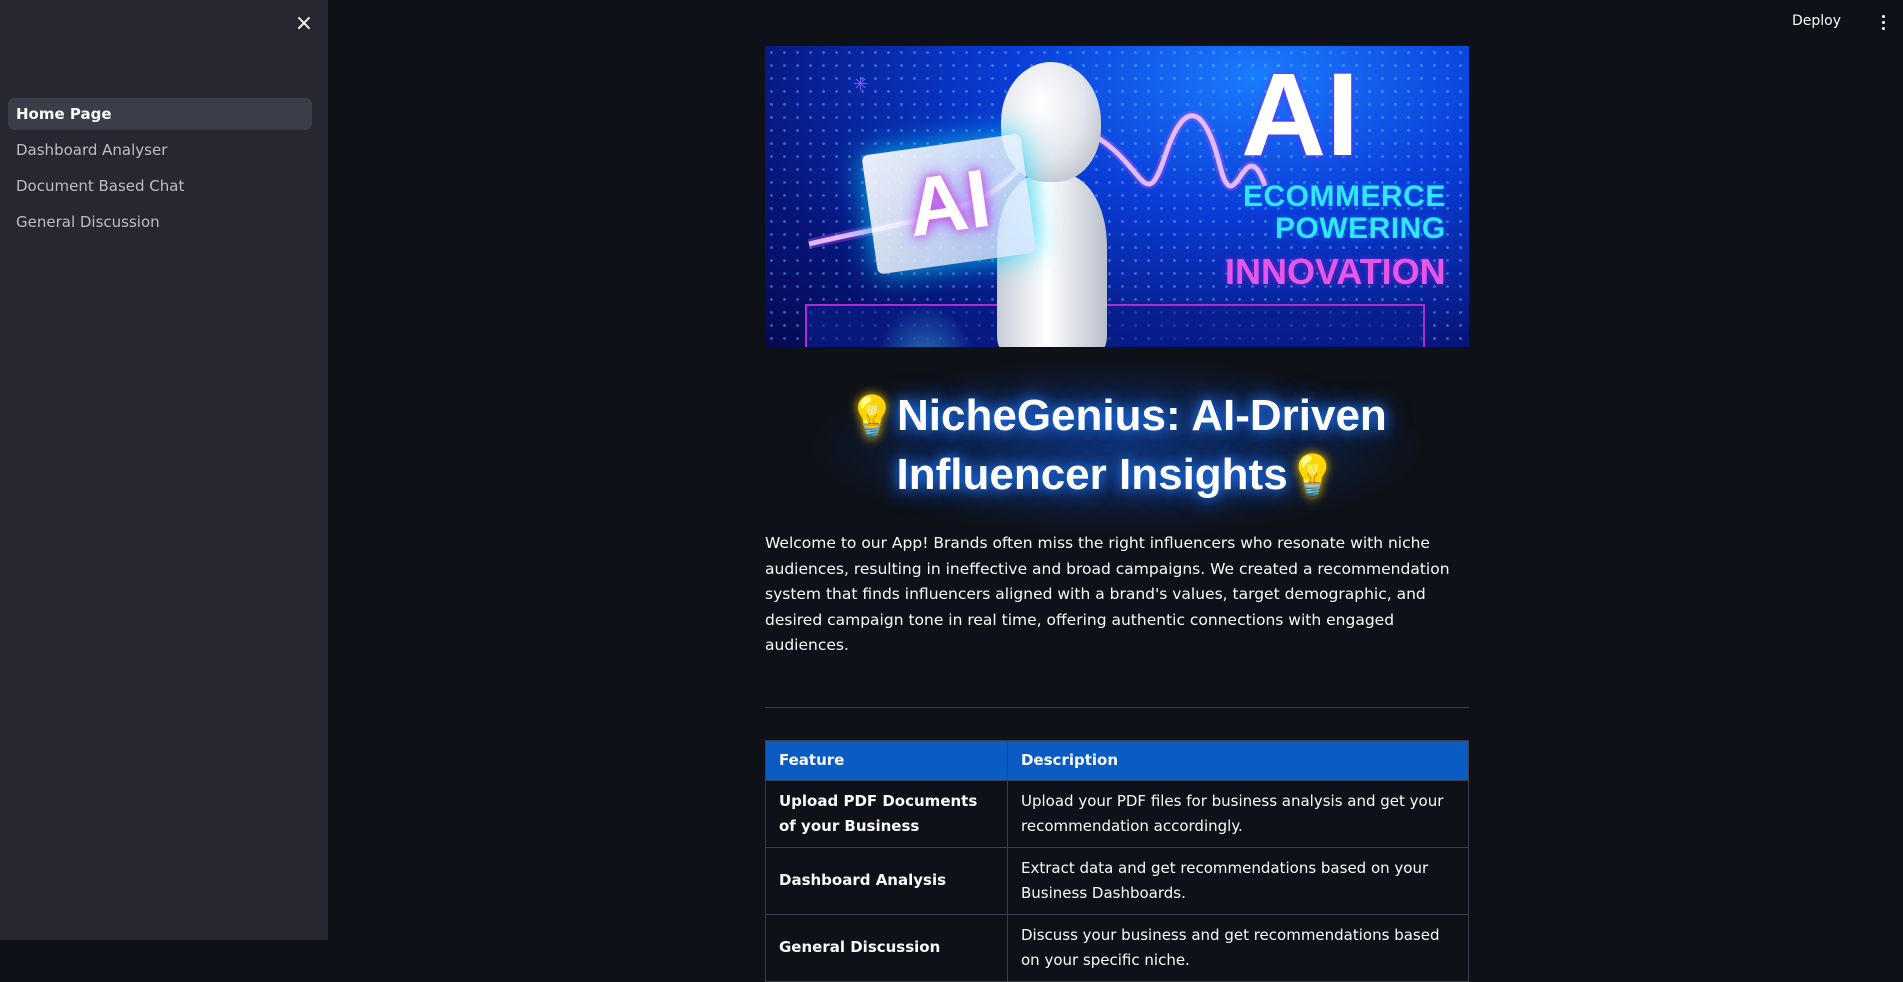 The width and height of the screenshot is (1903, 982). I want to click on close-sidebar-icon: ×, so click(304, 24).